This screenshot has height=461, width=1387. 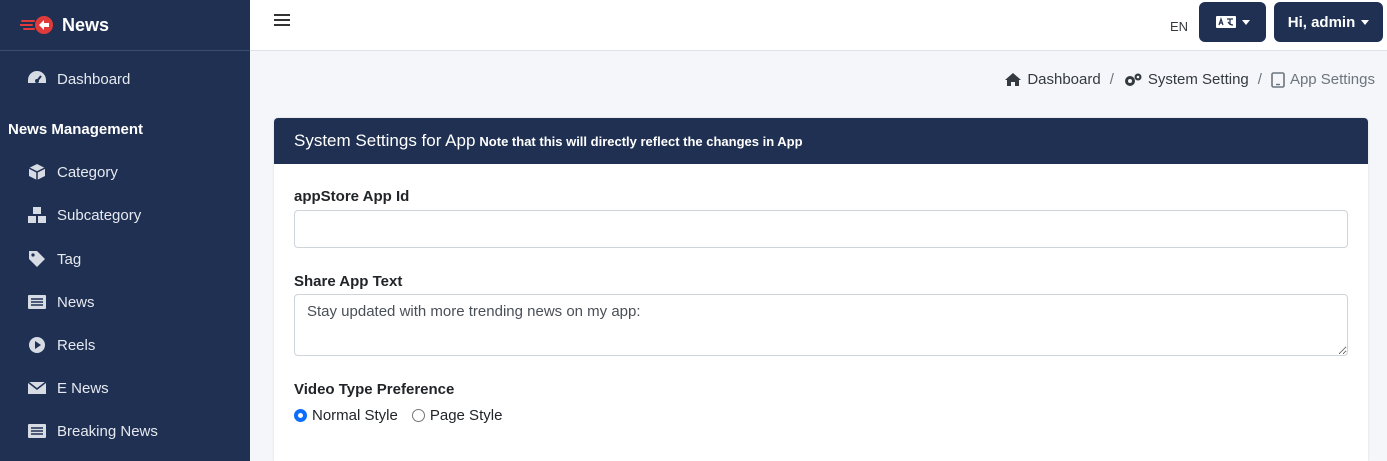 I want to click on sidebar-item-news: News, so click(x=125, y=302).